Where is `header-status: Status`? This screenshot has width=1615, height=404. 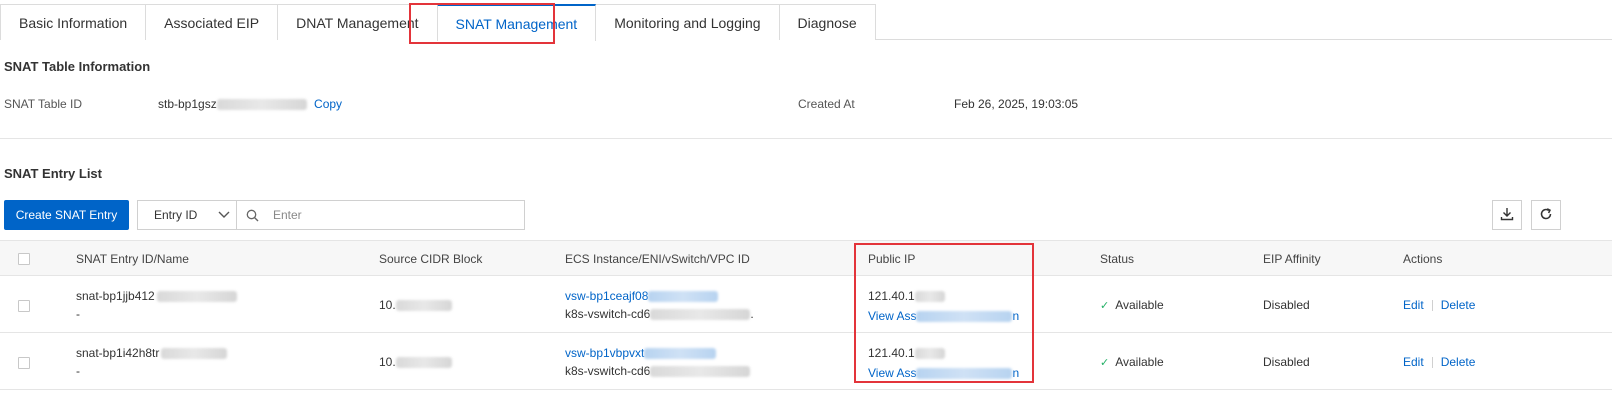 header-status: Status is located at coordinates (1117, 259).